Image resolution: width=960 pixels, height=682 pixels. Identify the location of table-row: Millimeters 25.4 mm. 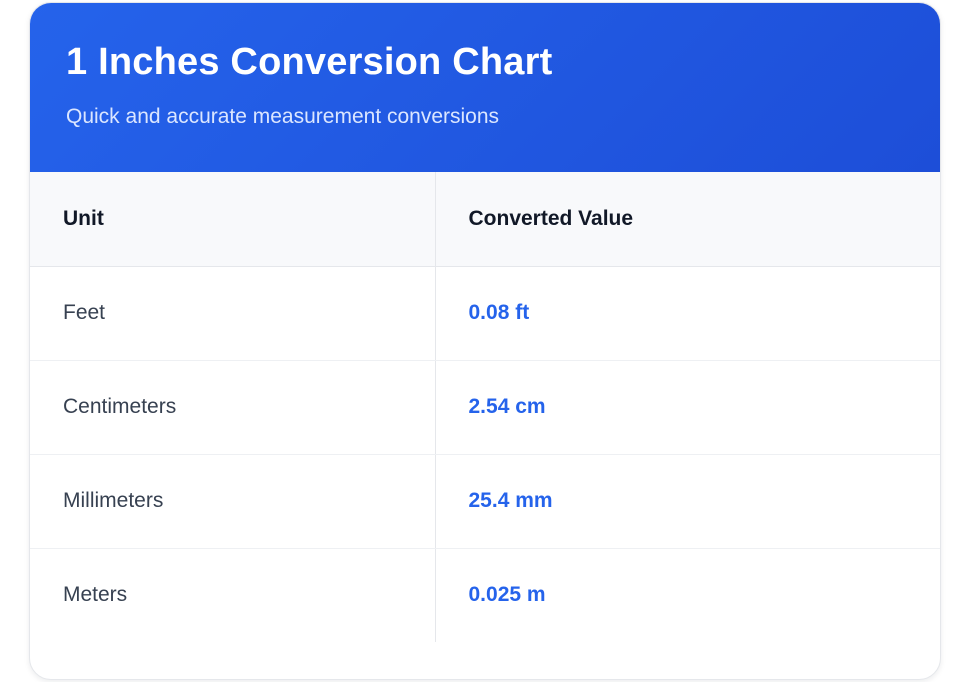
(485, 501).